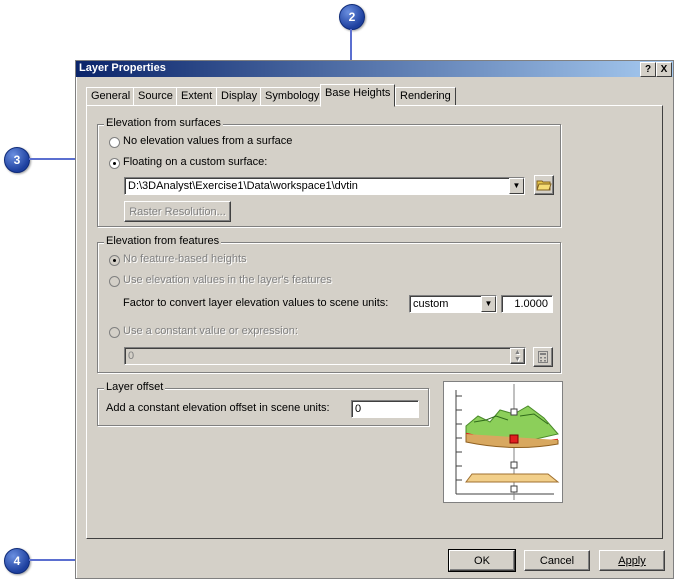 Image resolution: width=674 pixels, height=579 pixels. Describe the element at coordinates (135, 387) in the screenshot. I see `layer-offset-legend: Layer offset` at that location.